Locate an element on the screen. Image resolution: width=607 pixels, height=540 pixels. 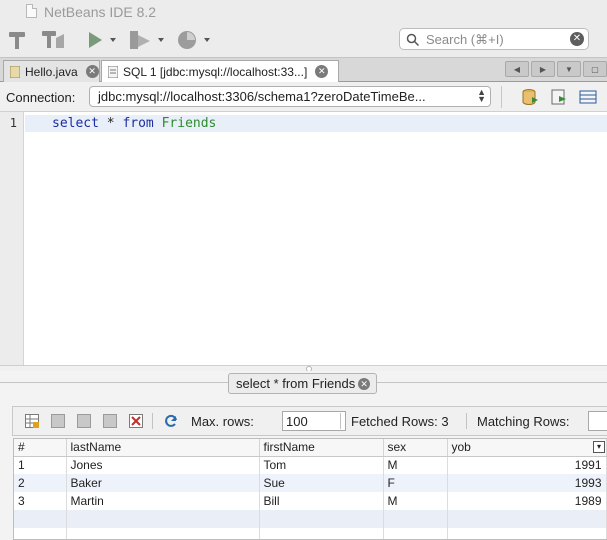
clean-build-icon is located at coordinates (53, 39).